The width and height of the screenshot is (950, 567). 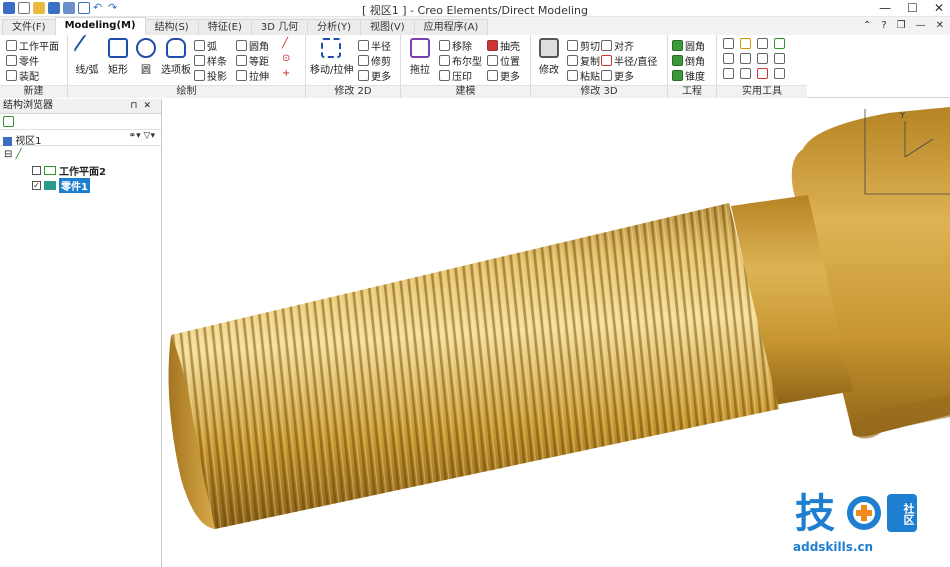 I want to click on pin-icon: ⊓, so click(x=136, y=106).